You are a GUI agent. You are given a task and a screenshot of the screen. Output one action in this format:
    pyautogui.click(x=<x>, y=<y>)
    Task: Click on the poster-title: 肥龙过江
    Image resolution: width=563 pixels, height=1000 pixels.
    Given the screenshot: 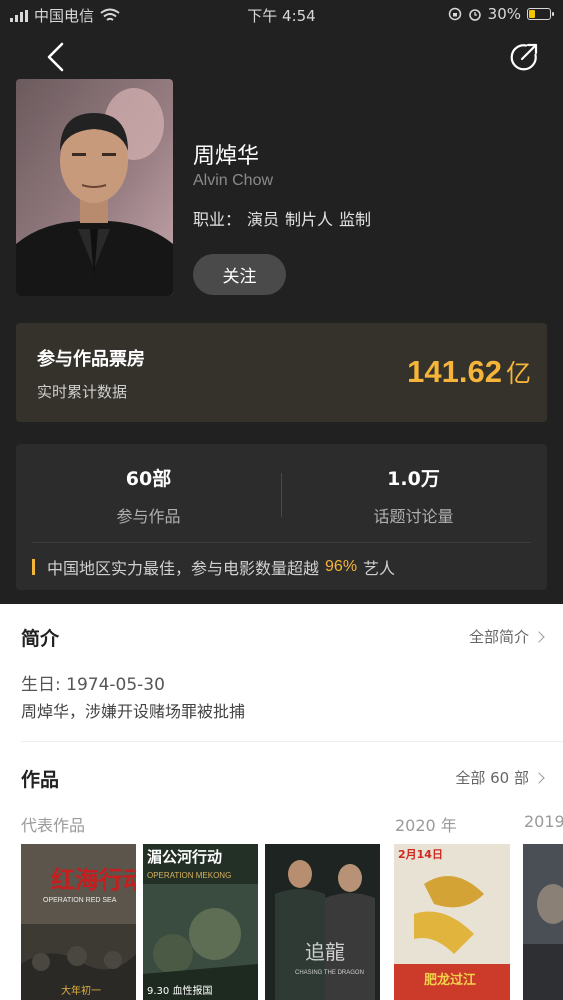 What is the action you would take?
    pyautogui.click(x=450, y=980)
    